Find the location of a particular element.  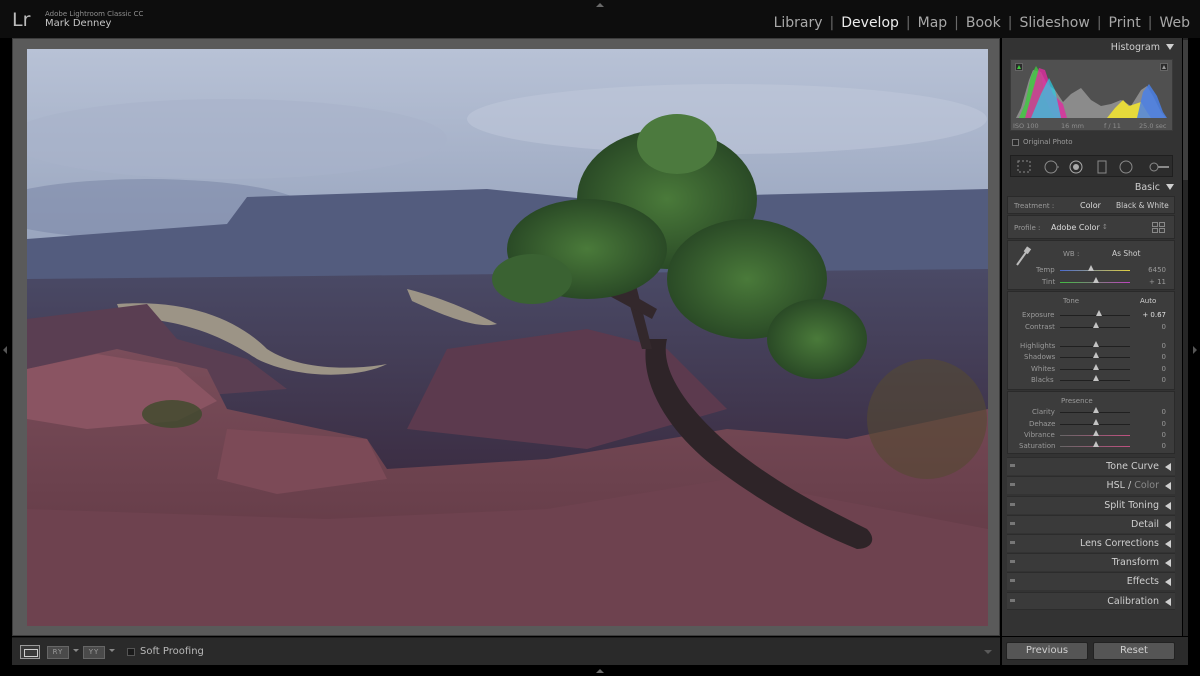

split-toning-panel-header: Split Toning is located at coordinates (1091, 505).